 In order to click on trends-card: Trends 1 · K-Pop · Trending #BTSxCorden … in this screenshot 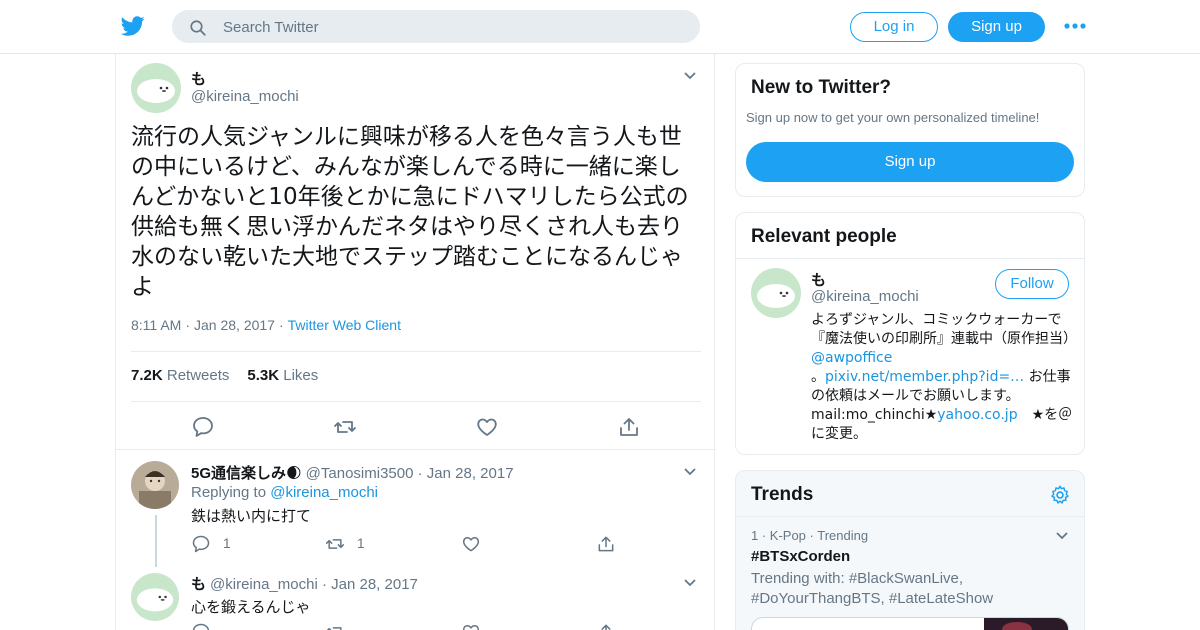, I will do `click(910, 550)`.